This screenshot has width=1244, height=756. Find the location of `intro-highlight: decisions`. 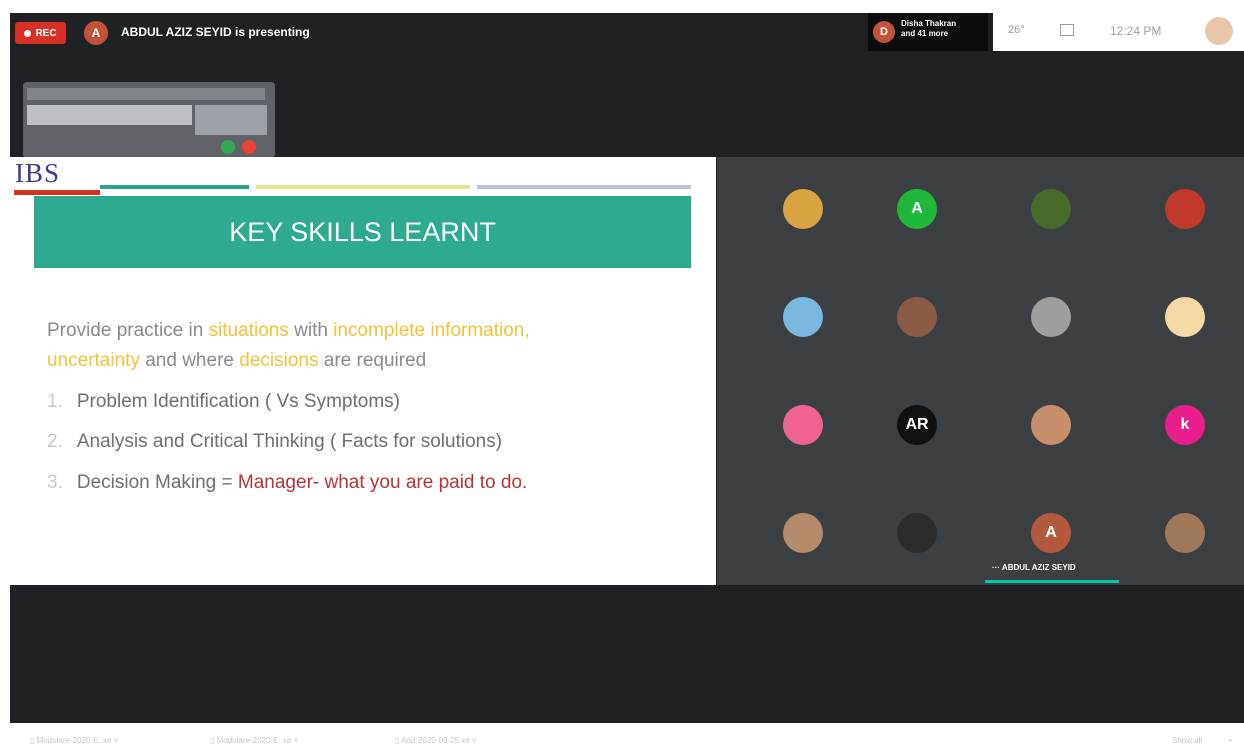

intro-highlight: decisions is located at coordinates (279, 360).